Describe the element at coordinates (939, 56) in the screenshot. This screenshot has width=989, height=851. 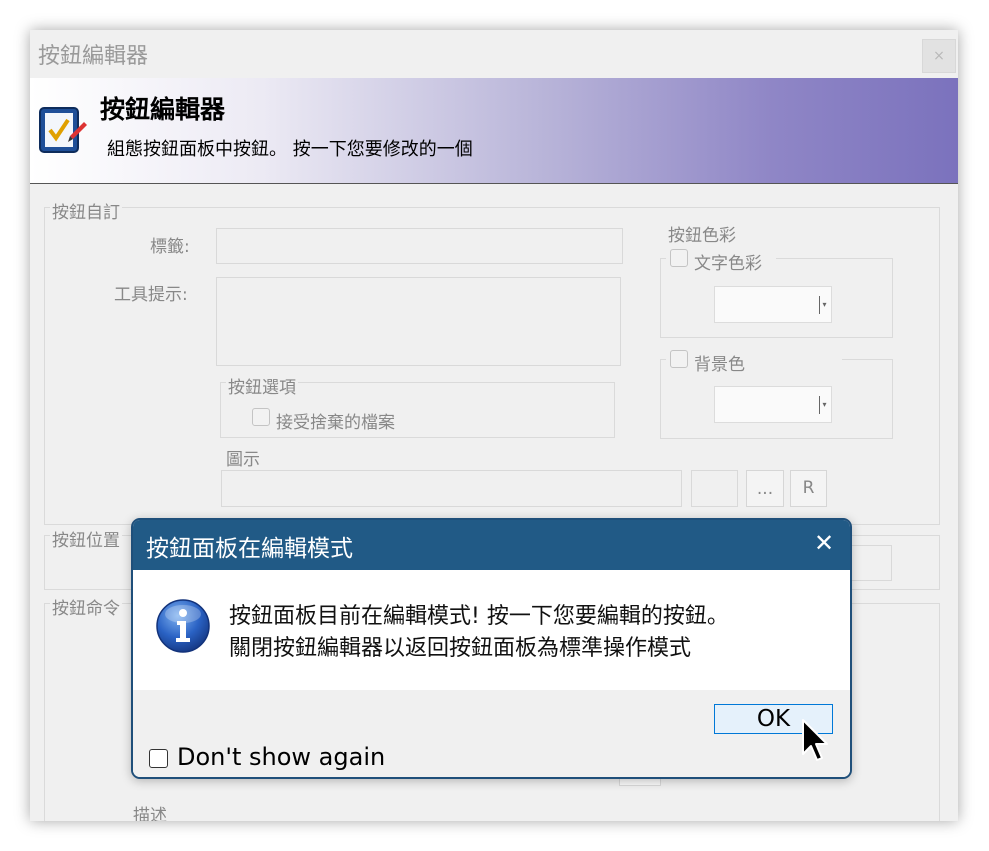
I see `window-close-button: ×` at that location.